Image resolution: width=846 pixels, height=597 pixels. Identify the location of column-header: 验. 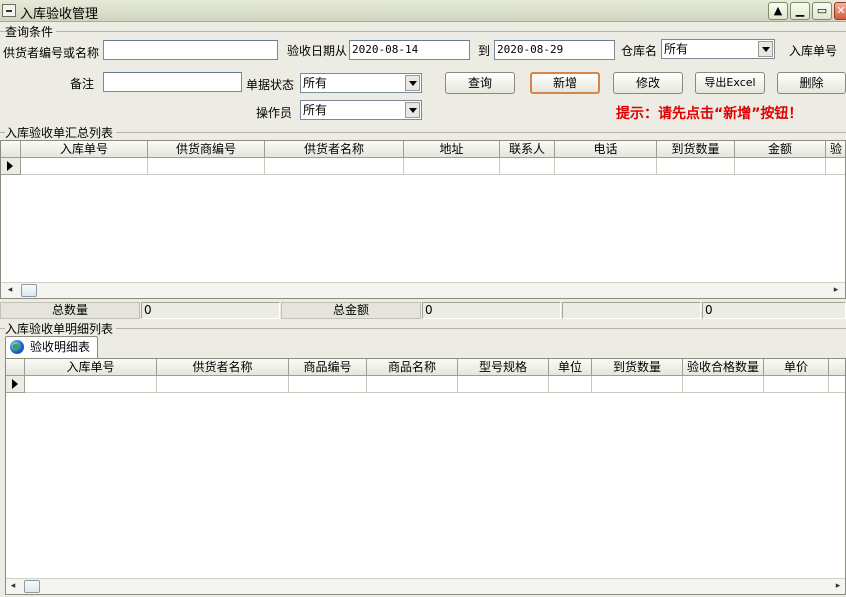
(835, 149).